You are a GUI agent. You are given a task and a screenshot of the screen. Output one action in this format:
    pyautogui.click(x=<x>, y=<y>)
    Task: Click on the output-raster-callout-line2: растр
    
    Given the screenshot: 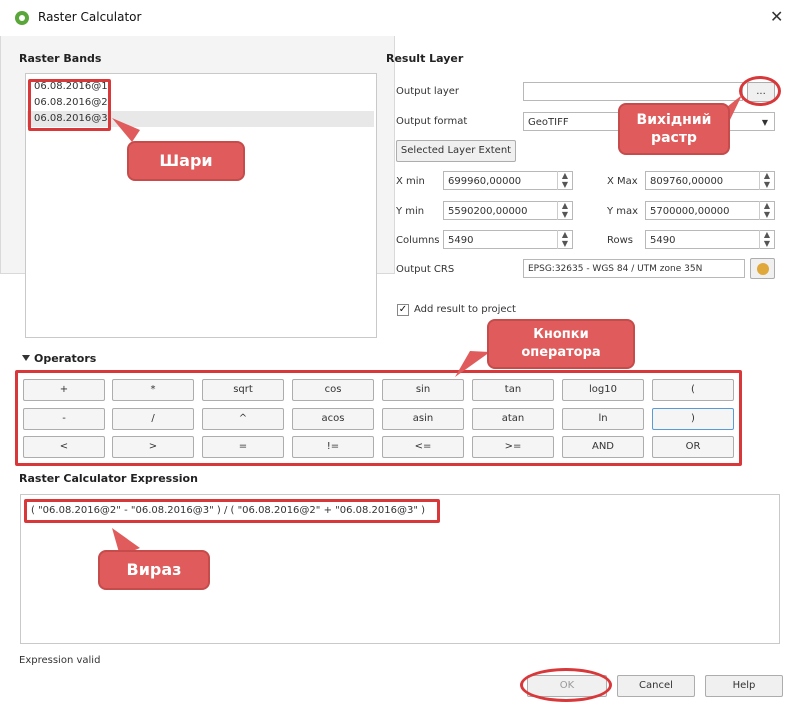 What is the action you would take?
    pyautogui.click(x=674, y=138)
    